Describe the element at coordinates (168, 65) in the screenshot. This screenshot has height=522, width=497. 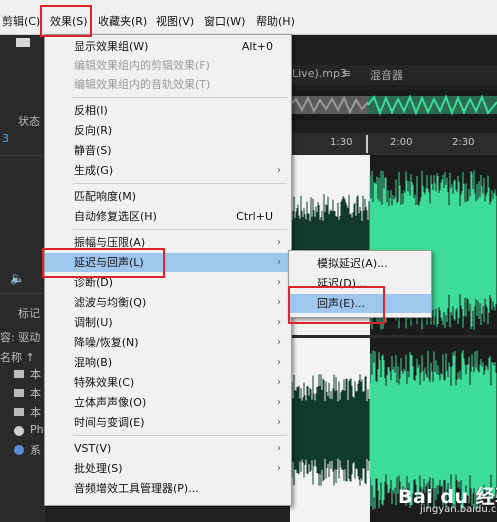
I see `menu-item-edit-clip-effects: 编辑效果组内的剪辑效果(F)` at that location.